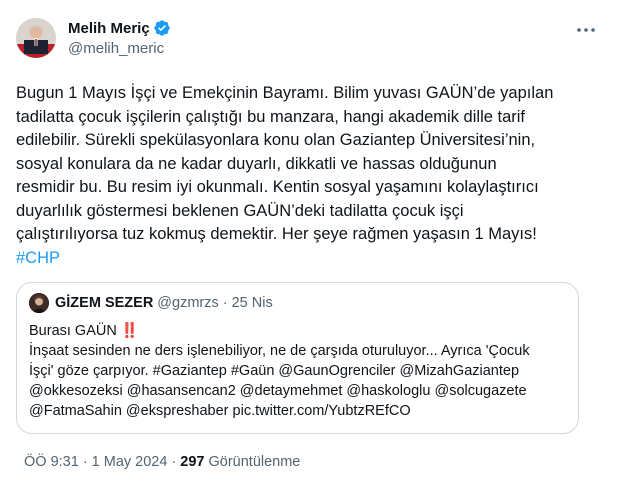 The height and width of the screenshot is (488, 622). I want to click on double-exclamation-icon: ‼️, so click(129, 331).